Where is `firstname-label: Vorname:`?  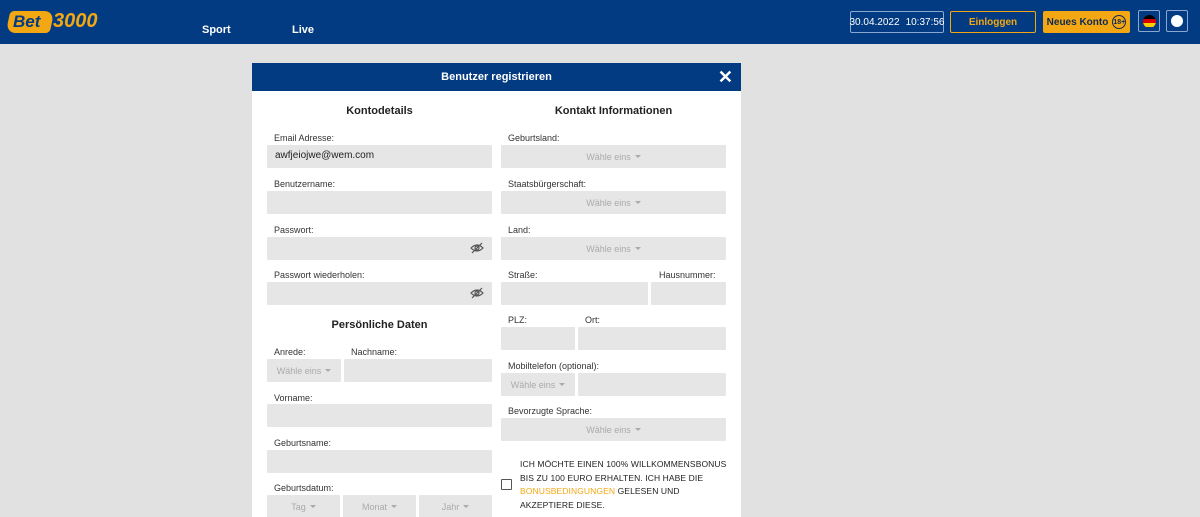 firstname-label: Vorname: is located at coordinates (293, 398).